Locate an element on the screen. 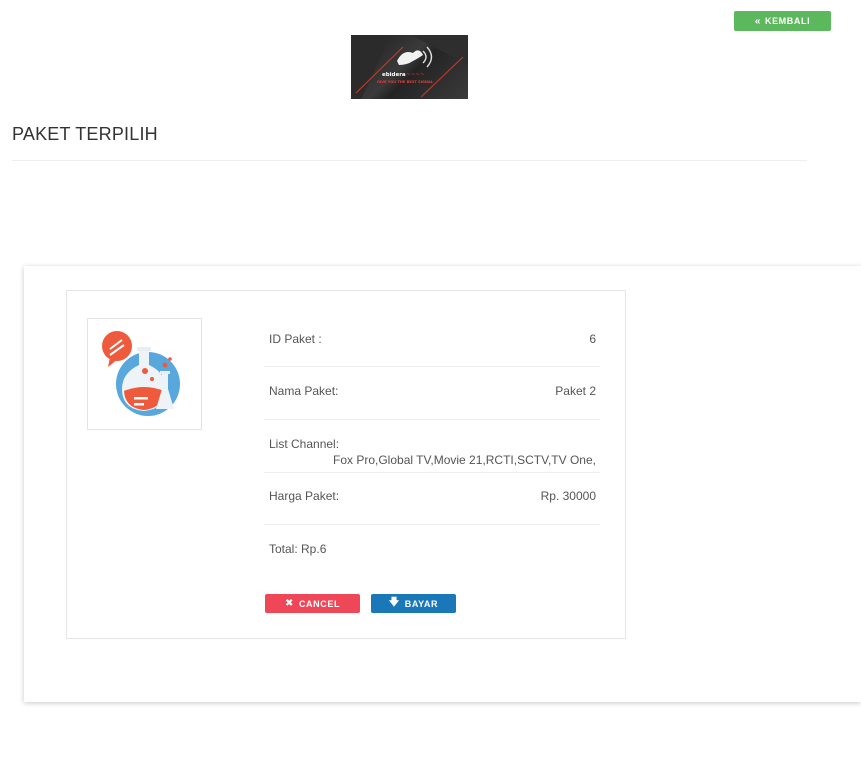 The height and width of the screenshot is (783, 861). harga-paket-value: Rp. 30000 is located at coordinates (568, 496).